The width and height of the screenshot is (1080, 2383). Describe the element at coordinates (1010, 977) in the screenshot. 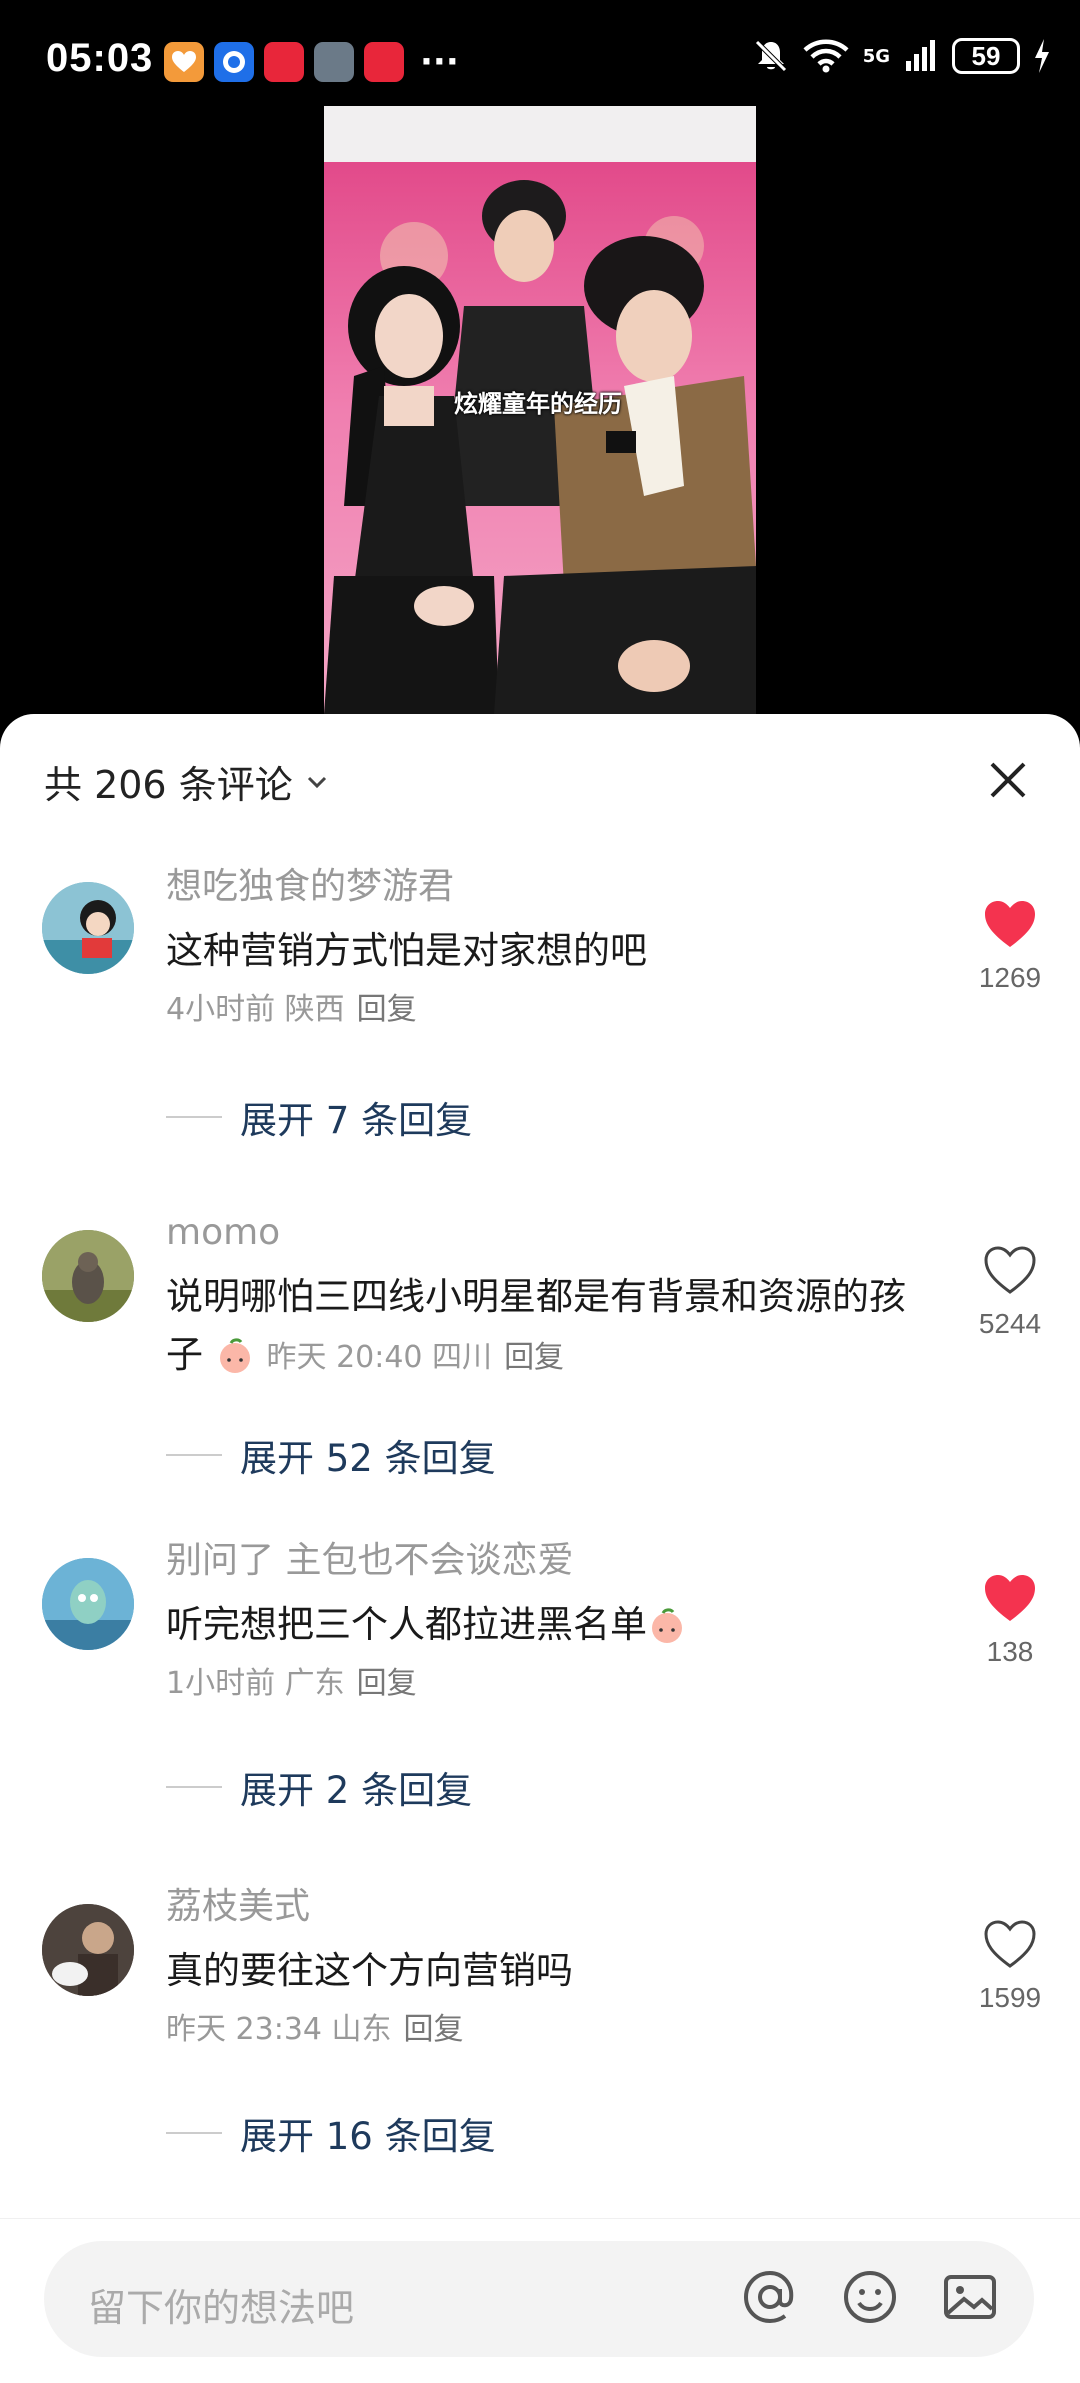

I see `like-count: 1269` at that location.